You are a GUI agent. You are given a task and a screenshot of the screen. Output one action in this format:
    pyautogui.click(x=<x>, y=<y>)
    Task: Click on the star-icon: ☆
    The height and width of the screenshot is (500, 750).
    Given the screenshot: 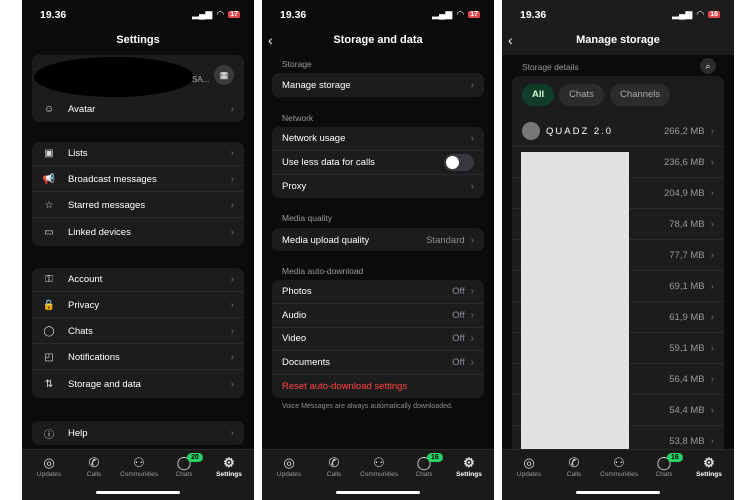 What is the action you would take?
    pyautogui.click(x=49, y=205)
    